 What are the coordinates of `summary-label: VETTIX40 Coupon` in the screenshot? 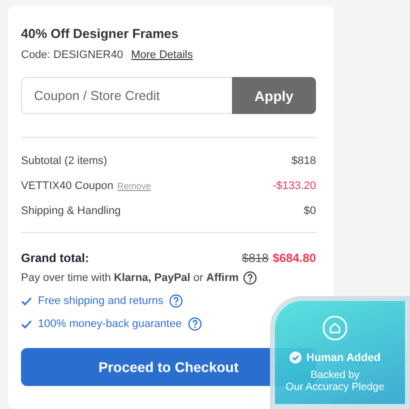 It's located at (67, 186).